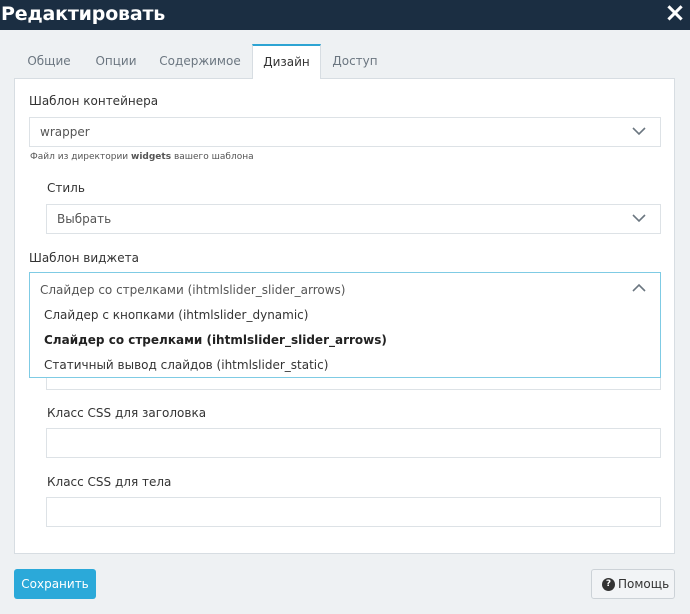  What do you see at coordinates (353, 443) in the screenshot?
I see `header-css-input` at bounding box center [353, 443].